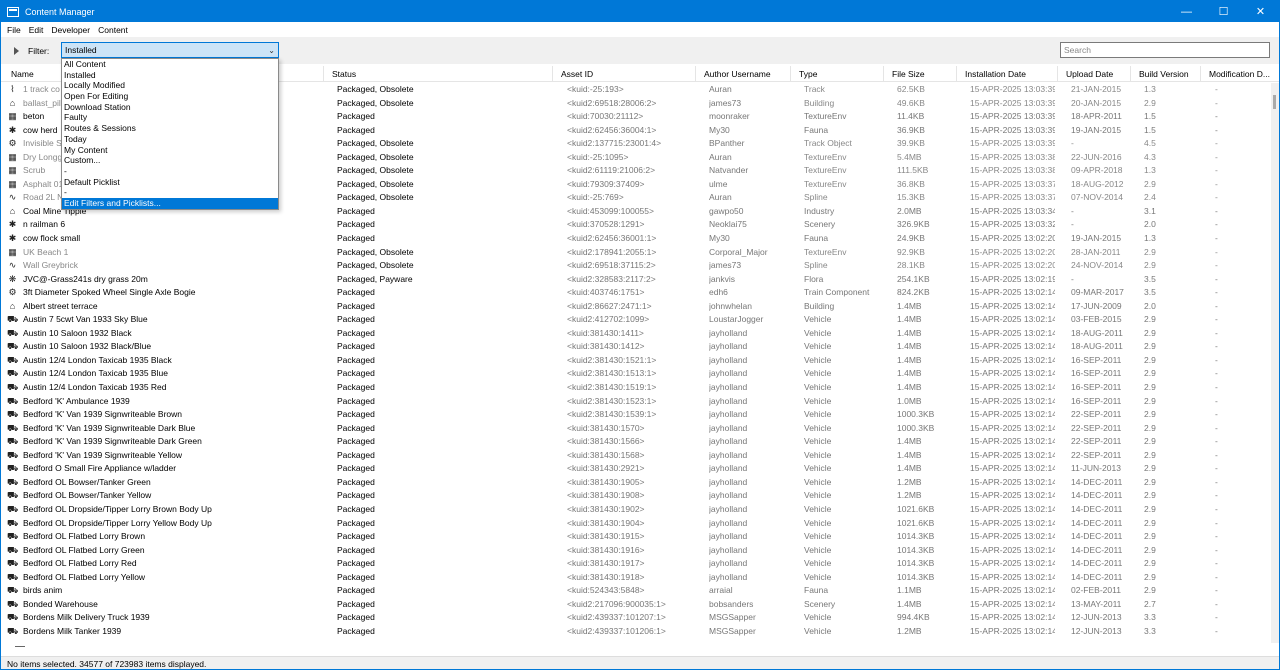 This screenshot has width=1280, height=670. Describe the element at coordinates (611, 278) in the screenshot. I see `table-cell: <kuid2:328583:2117:2>` at that location.